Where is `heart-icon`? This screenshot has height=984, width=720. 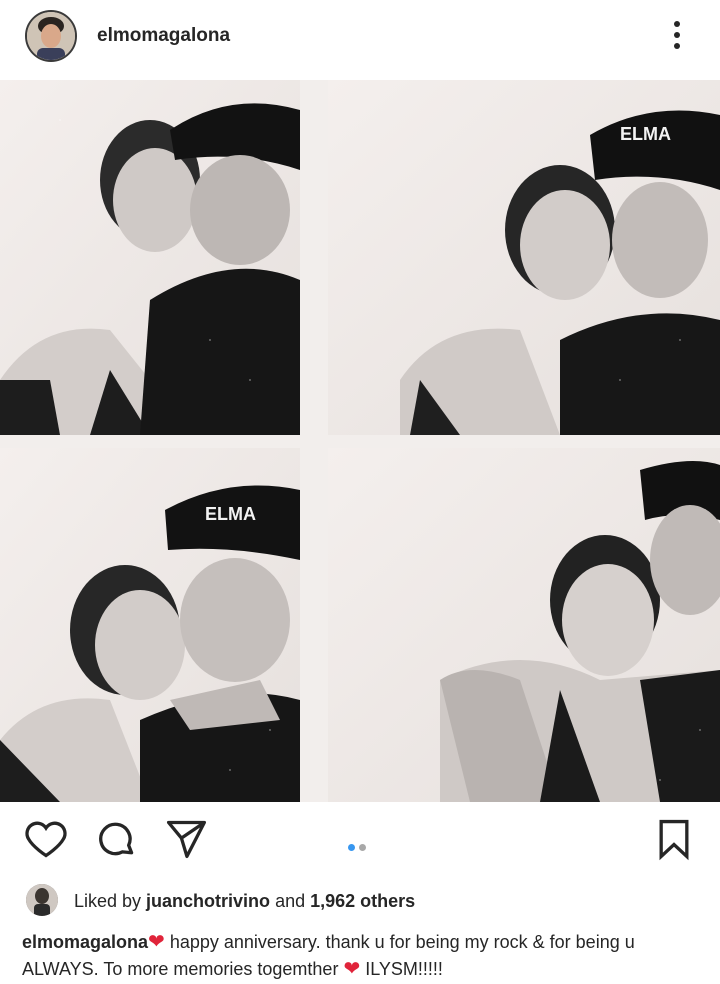
heart-icon is located at coordinates (46, 841).